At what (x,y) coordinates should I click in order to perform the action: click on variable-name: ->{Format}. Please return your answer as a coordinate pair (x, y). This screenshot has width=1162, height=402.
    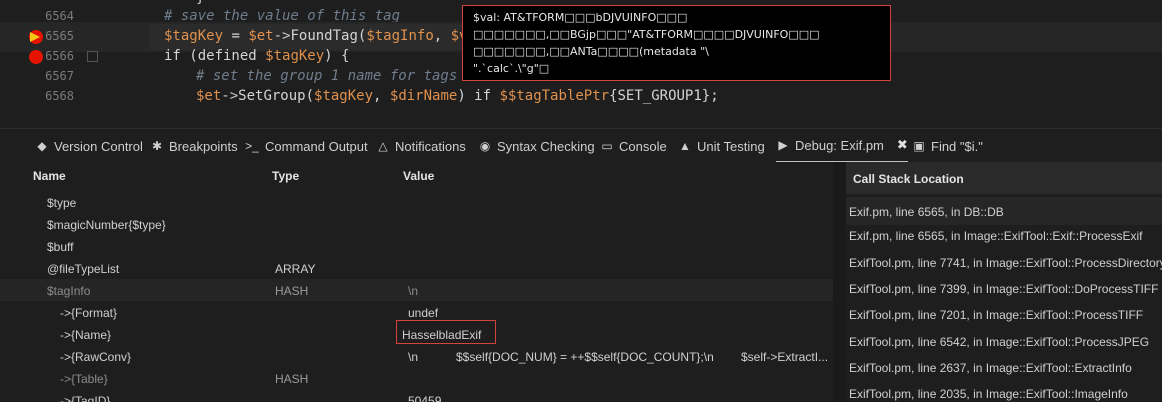
    Looking at the image, I should click on (89, 313).